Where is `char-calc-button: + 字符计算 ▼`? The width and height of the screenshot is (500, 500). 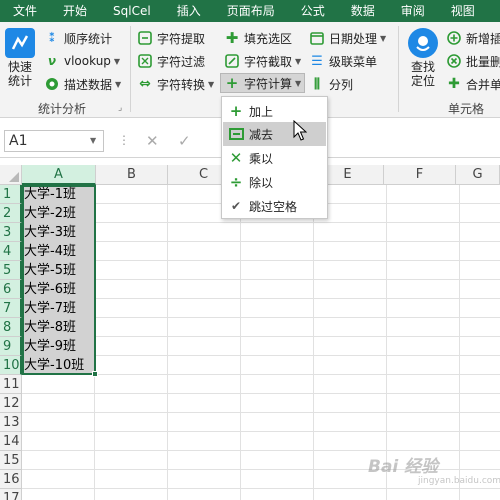 char-calc-button: + 字符计算 ▼ is located at coordinates (263, 83).